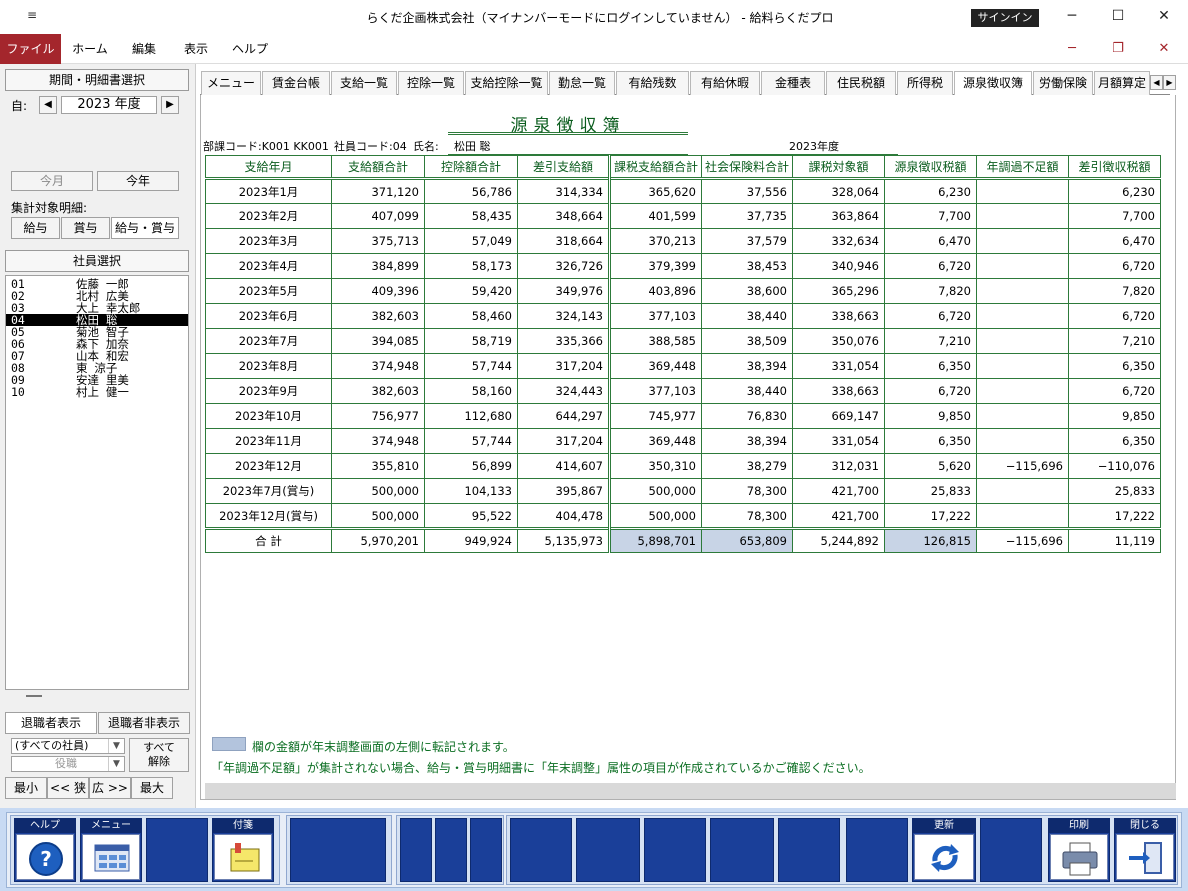 The height and width of the screenshot is (891, 1188). I want to click on tab-10: 所得税, so click(925, 83).